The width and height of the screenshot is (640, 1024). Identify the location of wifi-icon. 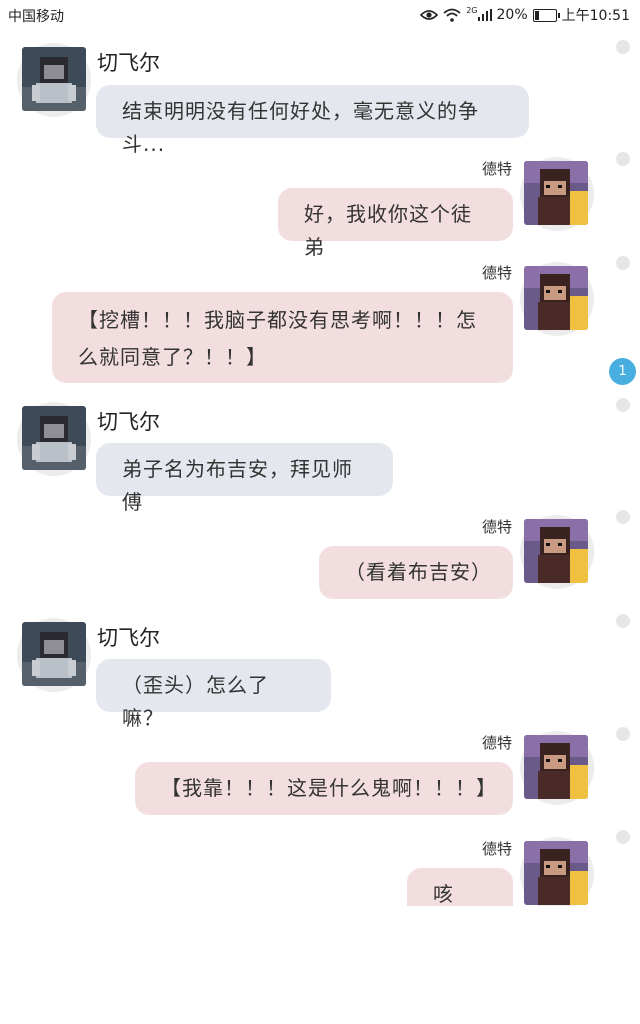
(452, 15).